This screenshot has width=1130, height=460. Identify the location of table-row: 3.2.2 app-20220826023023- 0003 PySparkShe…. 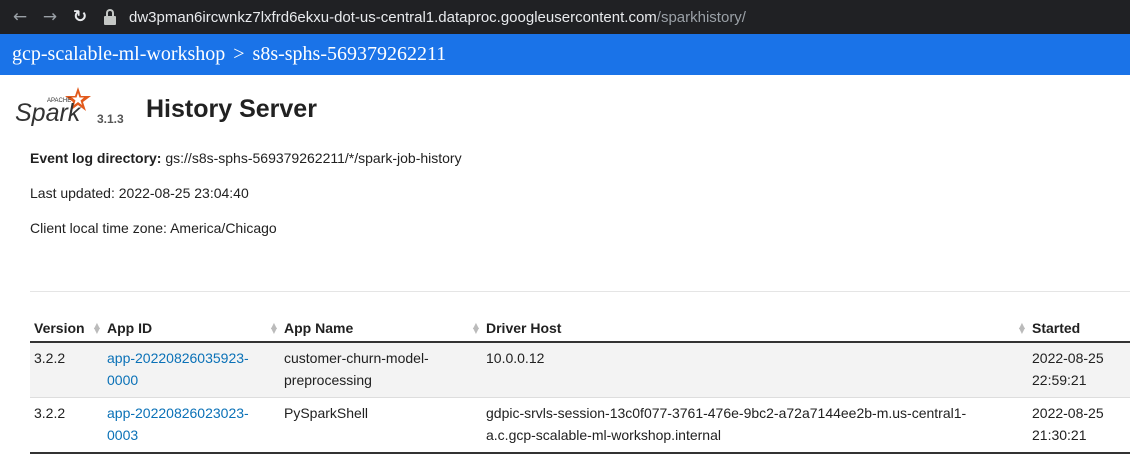
(580, 425).